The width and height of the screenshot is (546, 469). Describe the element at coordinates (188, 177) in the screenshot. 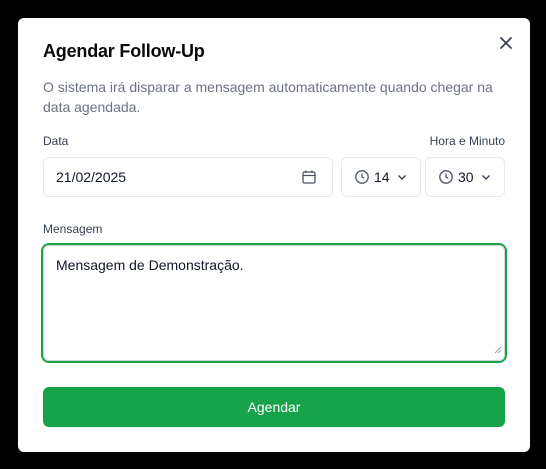

I see `date-input: 21/02/2025` at that location.